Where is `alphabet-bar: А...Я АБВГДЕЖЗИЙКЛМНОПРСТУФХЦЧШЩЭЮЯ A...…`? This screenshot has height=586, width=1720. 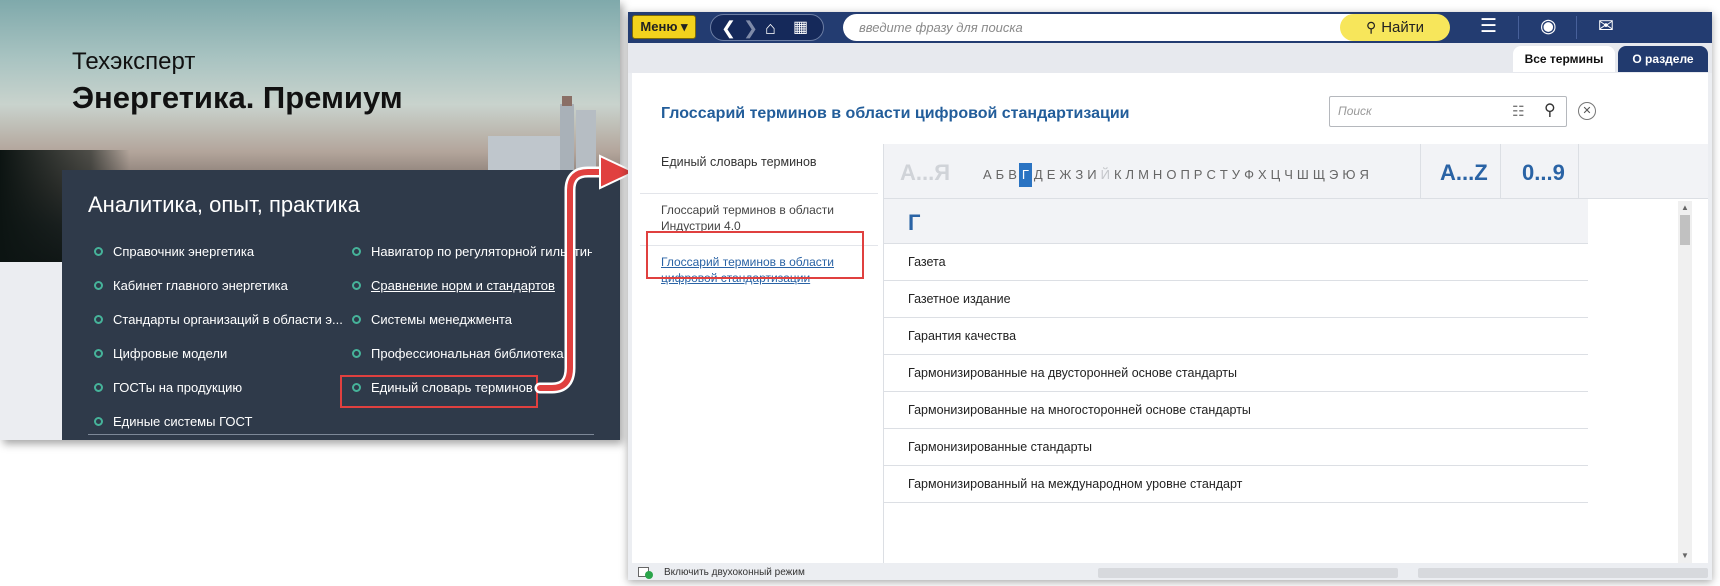 alphabet-bar: А...Я АБВГДЕЖЗИЙКЛМНОПРСТУФХЦЧШЩЭЮЯ A...… is located at coordinates (1296, 171).